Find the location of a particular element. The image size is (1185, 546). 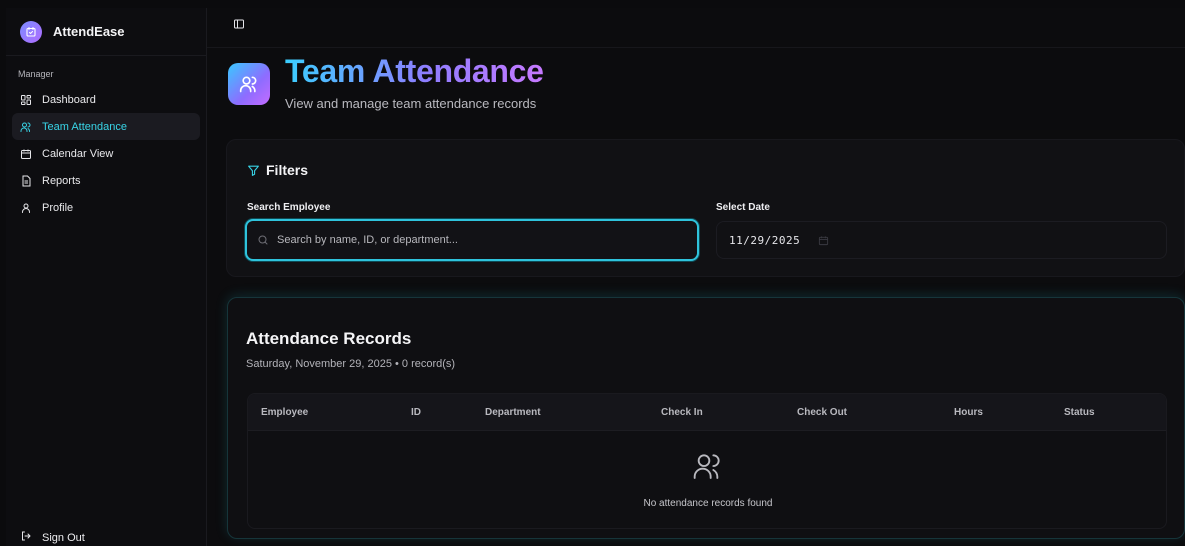

brand: AttendEase is located at coordinates (106, 32).